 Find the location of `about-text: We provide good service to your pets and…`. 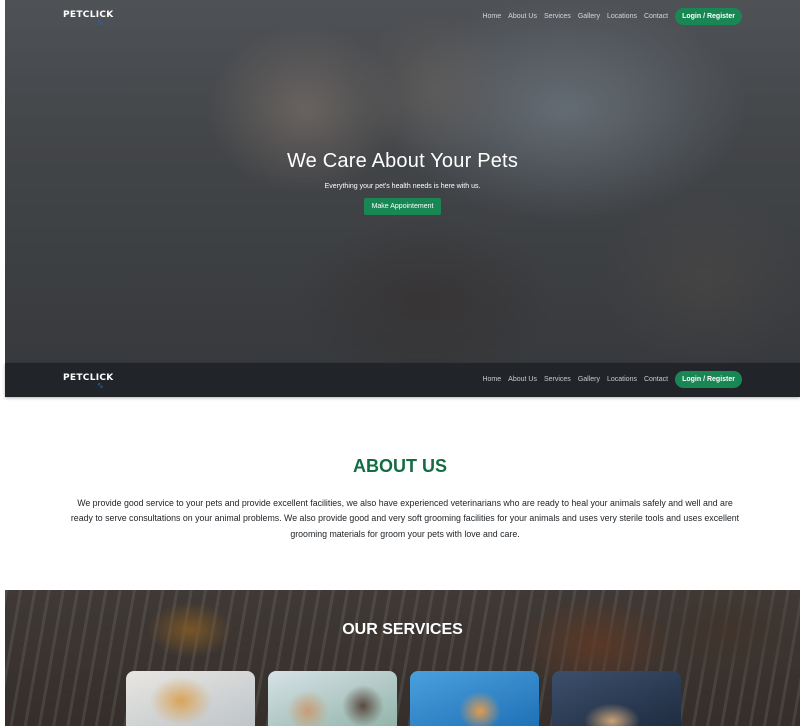

about-text: We provide good service to your pets and… is located at coordinates (405, 518).